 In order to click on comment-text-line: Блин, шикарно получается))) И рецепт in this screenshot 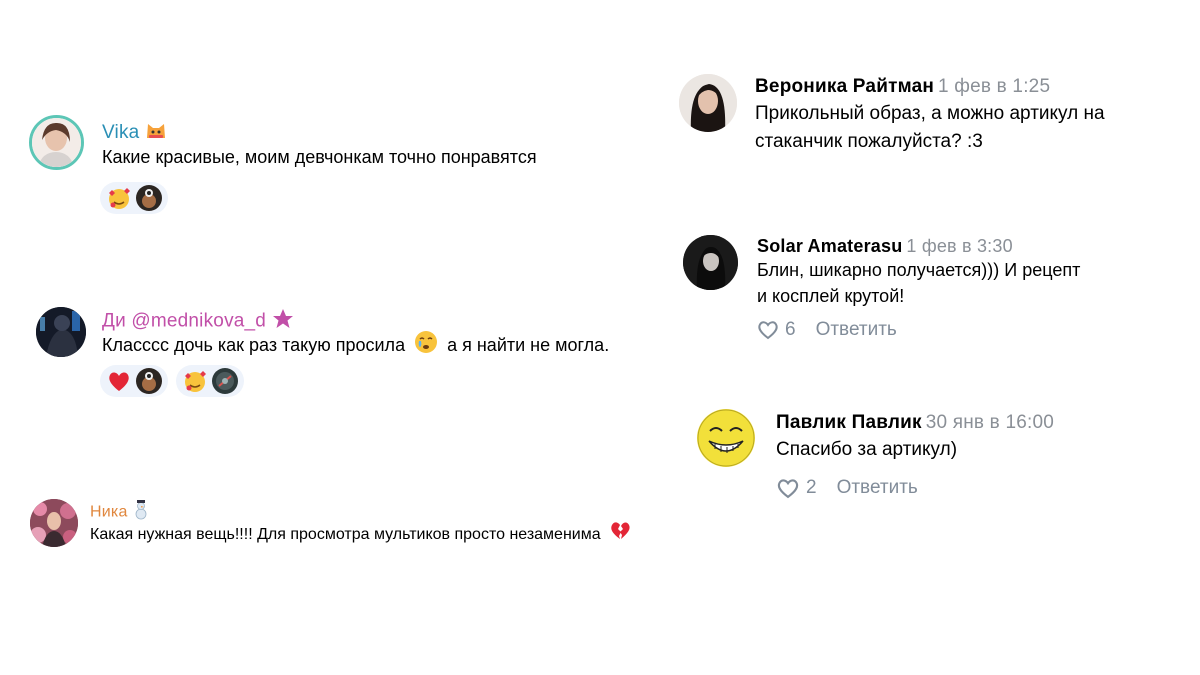, I will do `click(919, 270)`.